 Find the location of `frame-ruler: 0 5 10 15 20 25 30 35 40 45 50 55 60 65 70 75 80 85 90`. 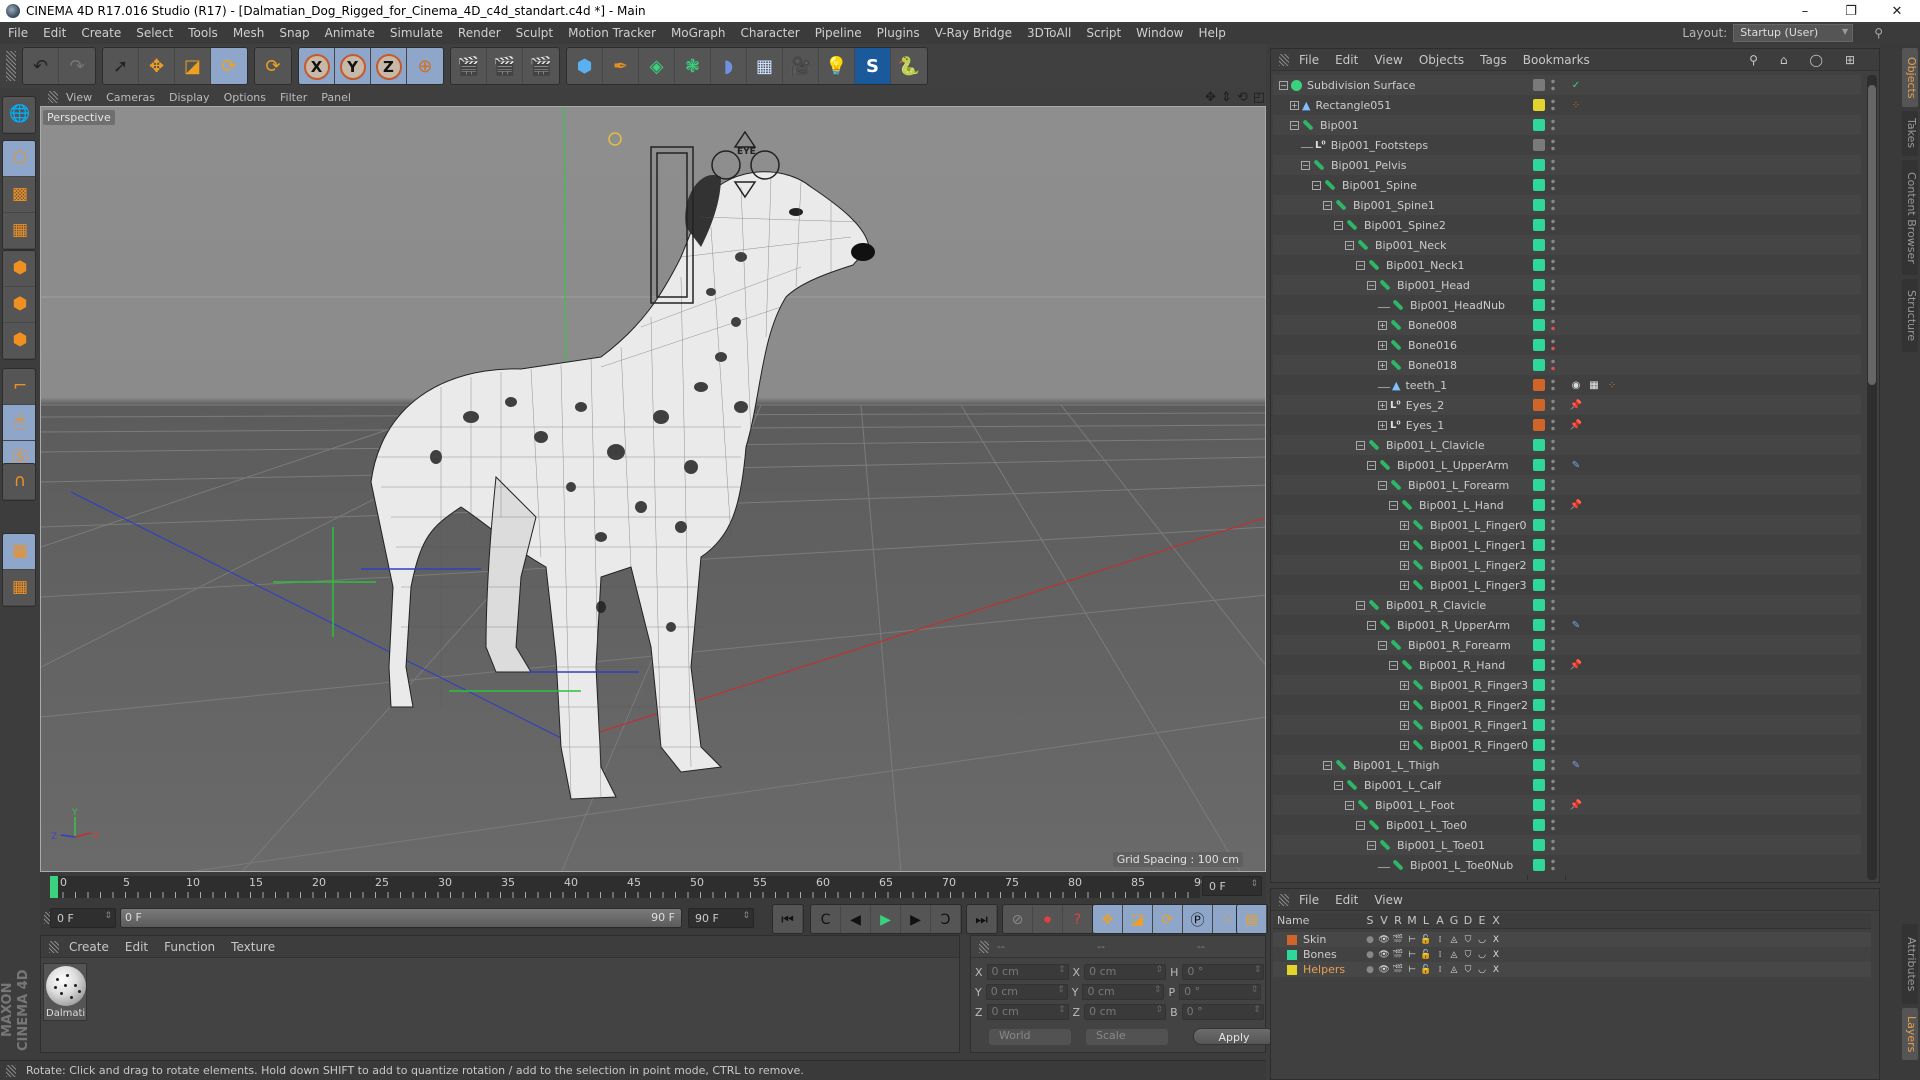

frame-ruler: 0 5 10 15 20 25 30 35 40 45 50 55 60 65 70 75 80 85 90 is located at coordinates (629, 887).